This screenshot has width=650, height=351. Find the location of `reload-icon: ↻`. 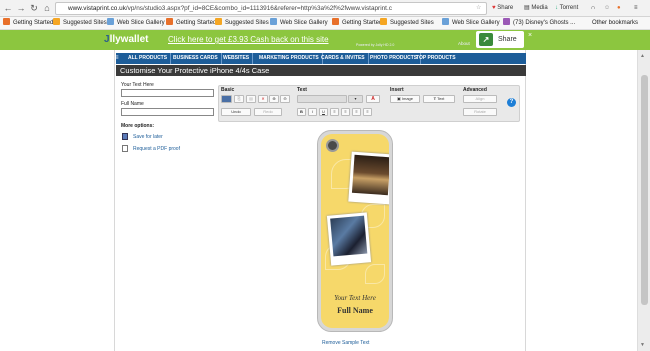

reload-icon: ↻ is located at coordinates (34, 8).